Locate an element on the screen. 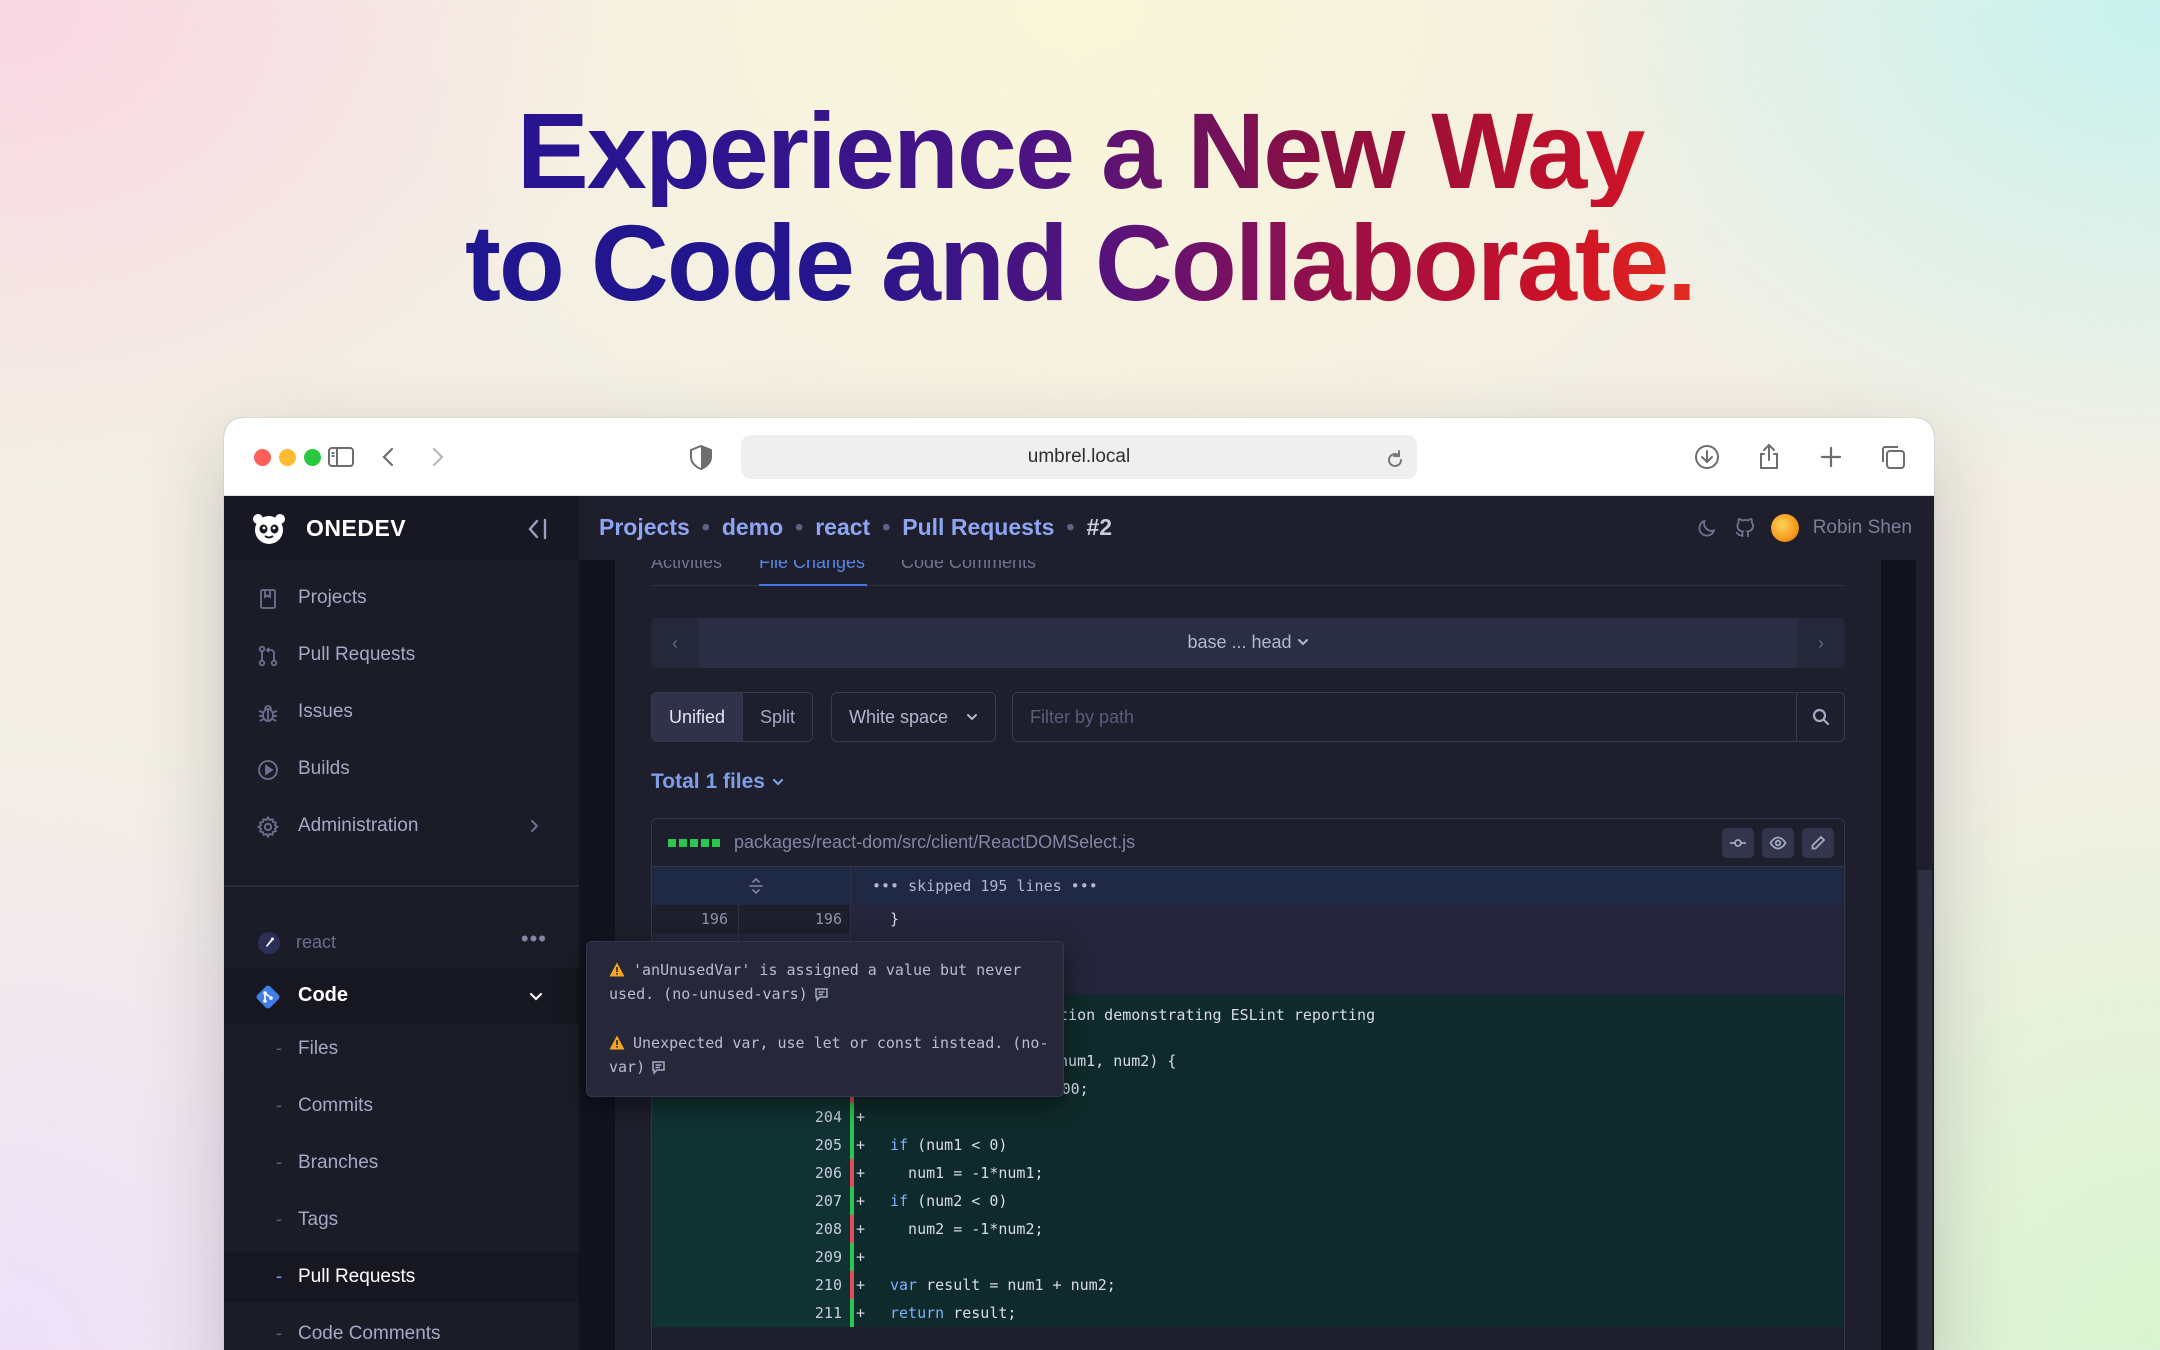  github-icon is located at coordinates (1745, 528).